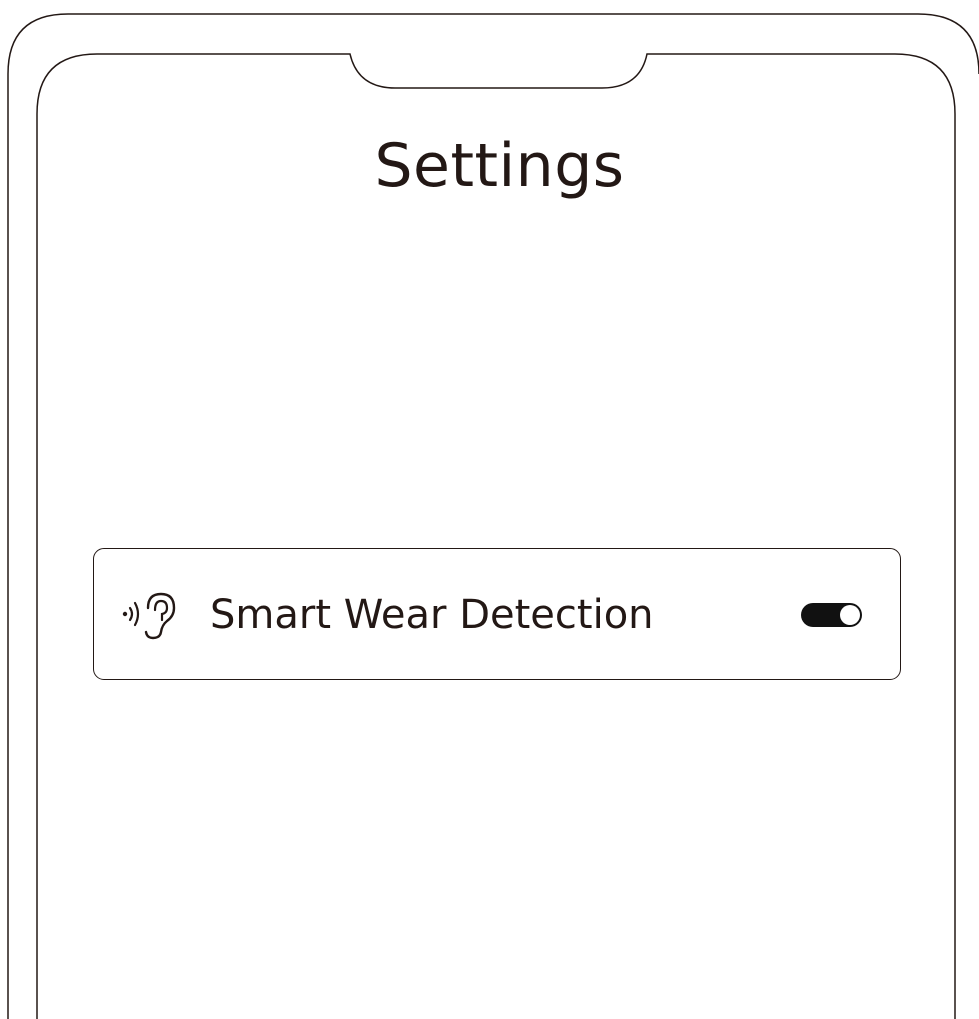 This screenshot has width=979, height=1019. Describe the element at coordinates (149, 616) in the screenshot. I see `ear-wave-icon` at that location.